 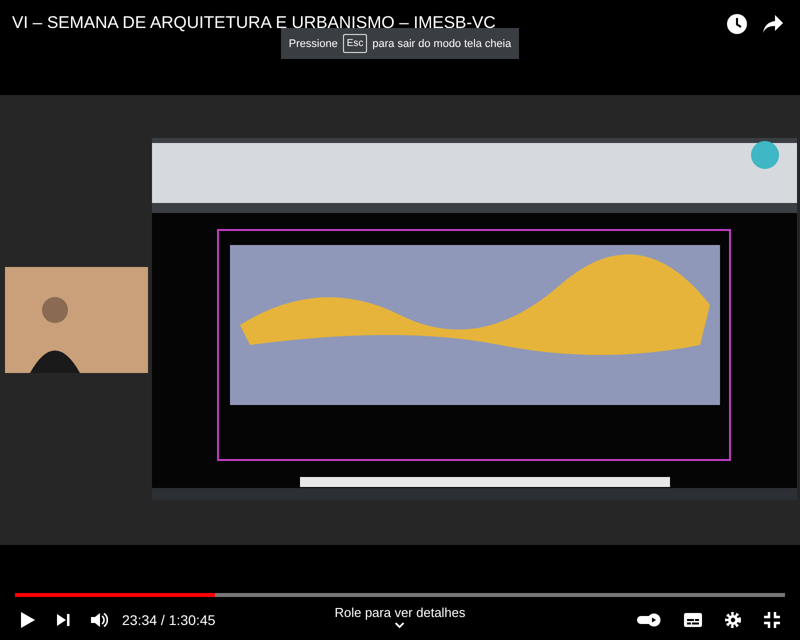 I want to click on scroll-hint: Role para ver detalhes, so click(x=400, y=612).